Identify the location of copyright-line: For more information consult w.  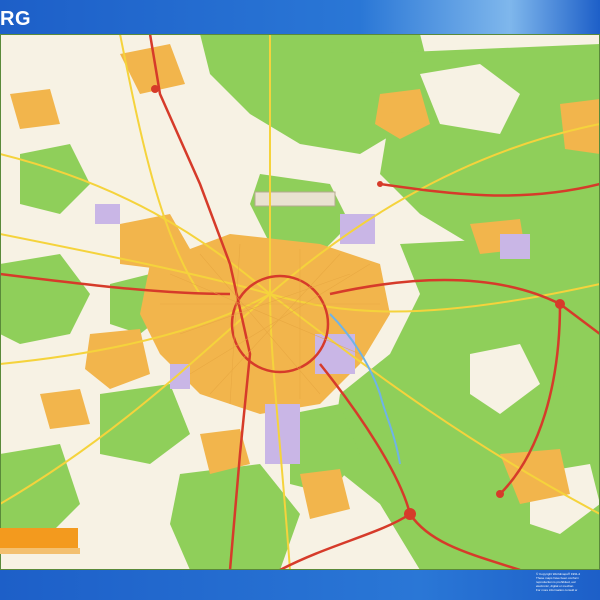
(557, 590).